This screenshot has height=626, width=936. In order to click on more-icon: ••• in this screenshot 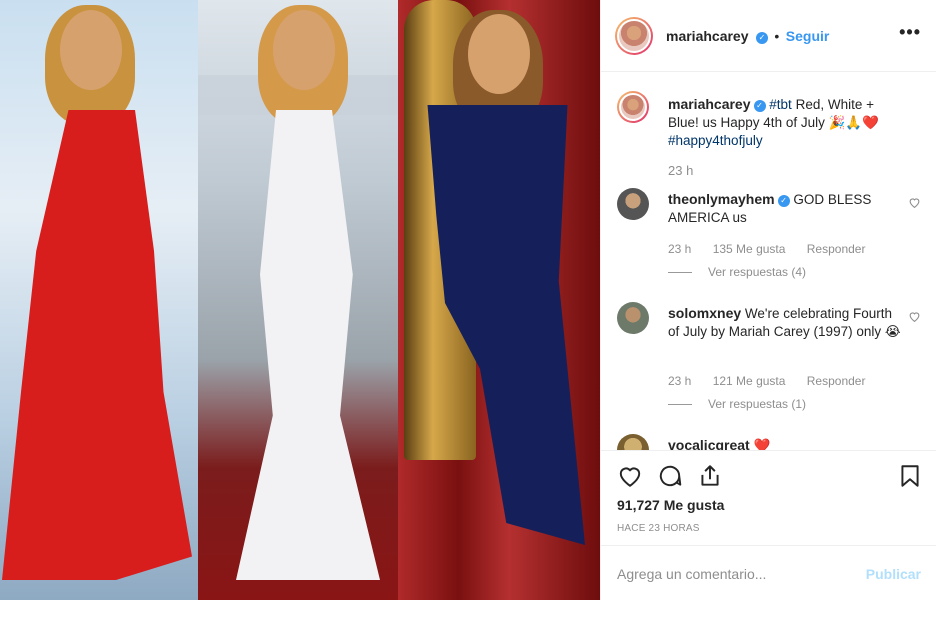, I will do `click(910, 32)`.